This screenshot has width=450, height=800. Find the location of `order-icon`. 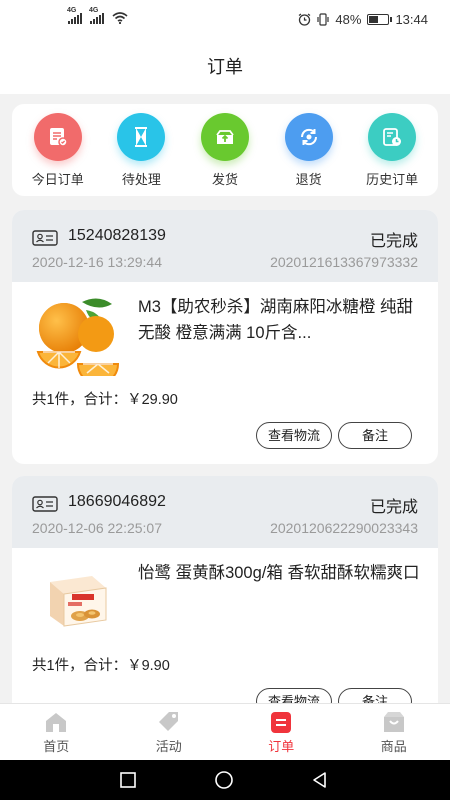

order-icon is located at coordinates (281, 722).